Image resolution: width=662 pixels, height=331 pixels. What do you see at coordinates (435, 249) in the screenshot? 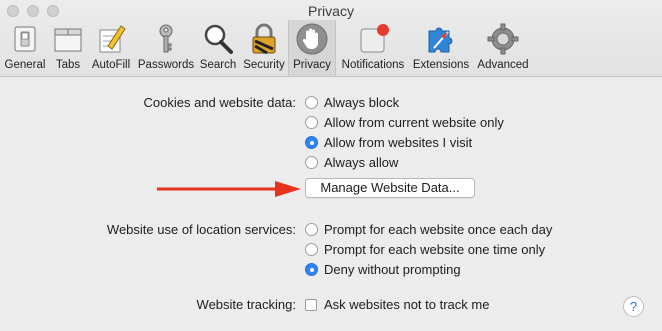
I see `option-label: Prompt for each website one time only` at bounding box center [435, 249].